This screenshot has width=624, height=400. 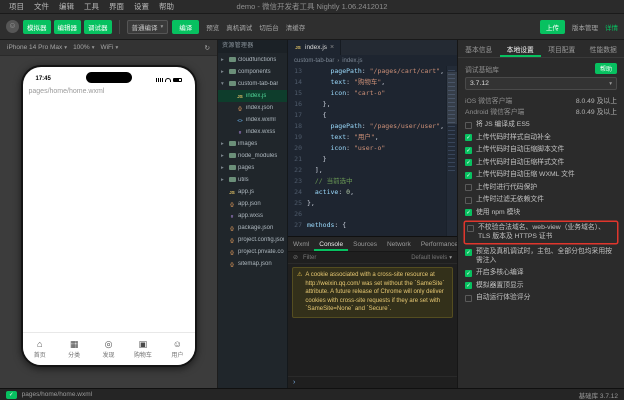 I want to click on setting-option: ✓ 上传代码时自动压缩脚本文件, so click(x=541, y=150).